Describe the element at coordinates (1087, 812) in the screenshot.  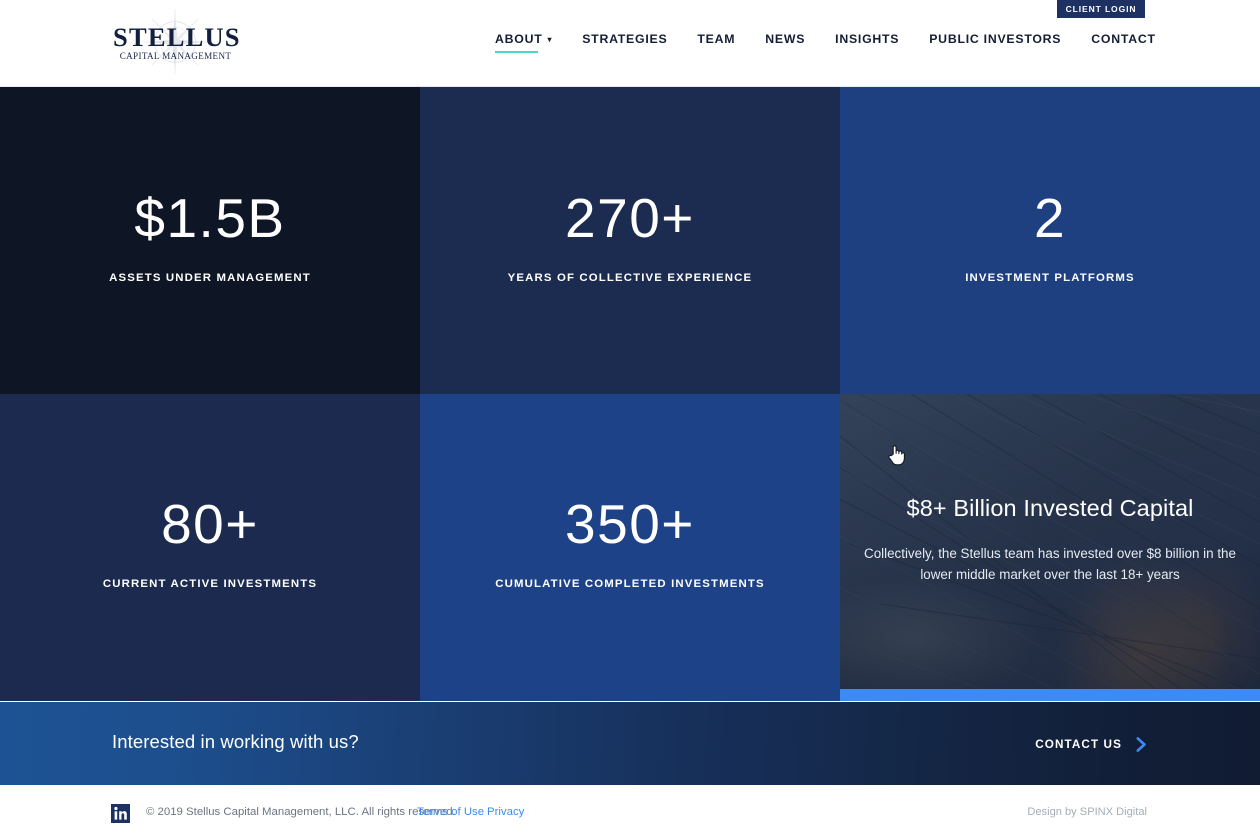
I see `design-credit: Design by SPINX Digital` at that location.